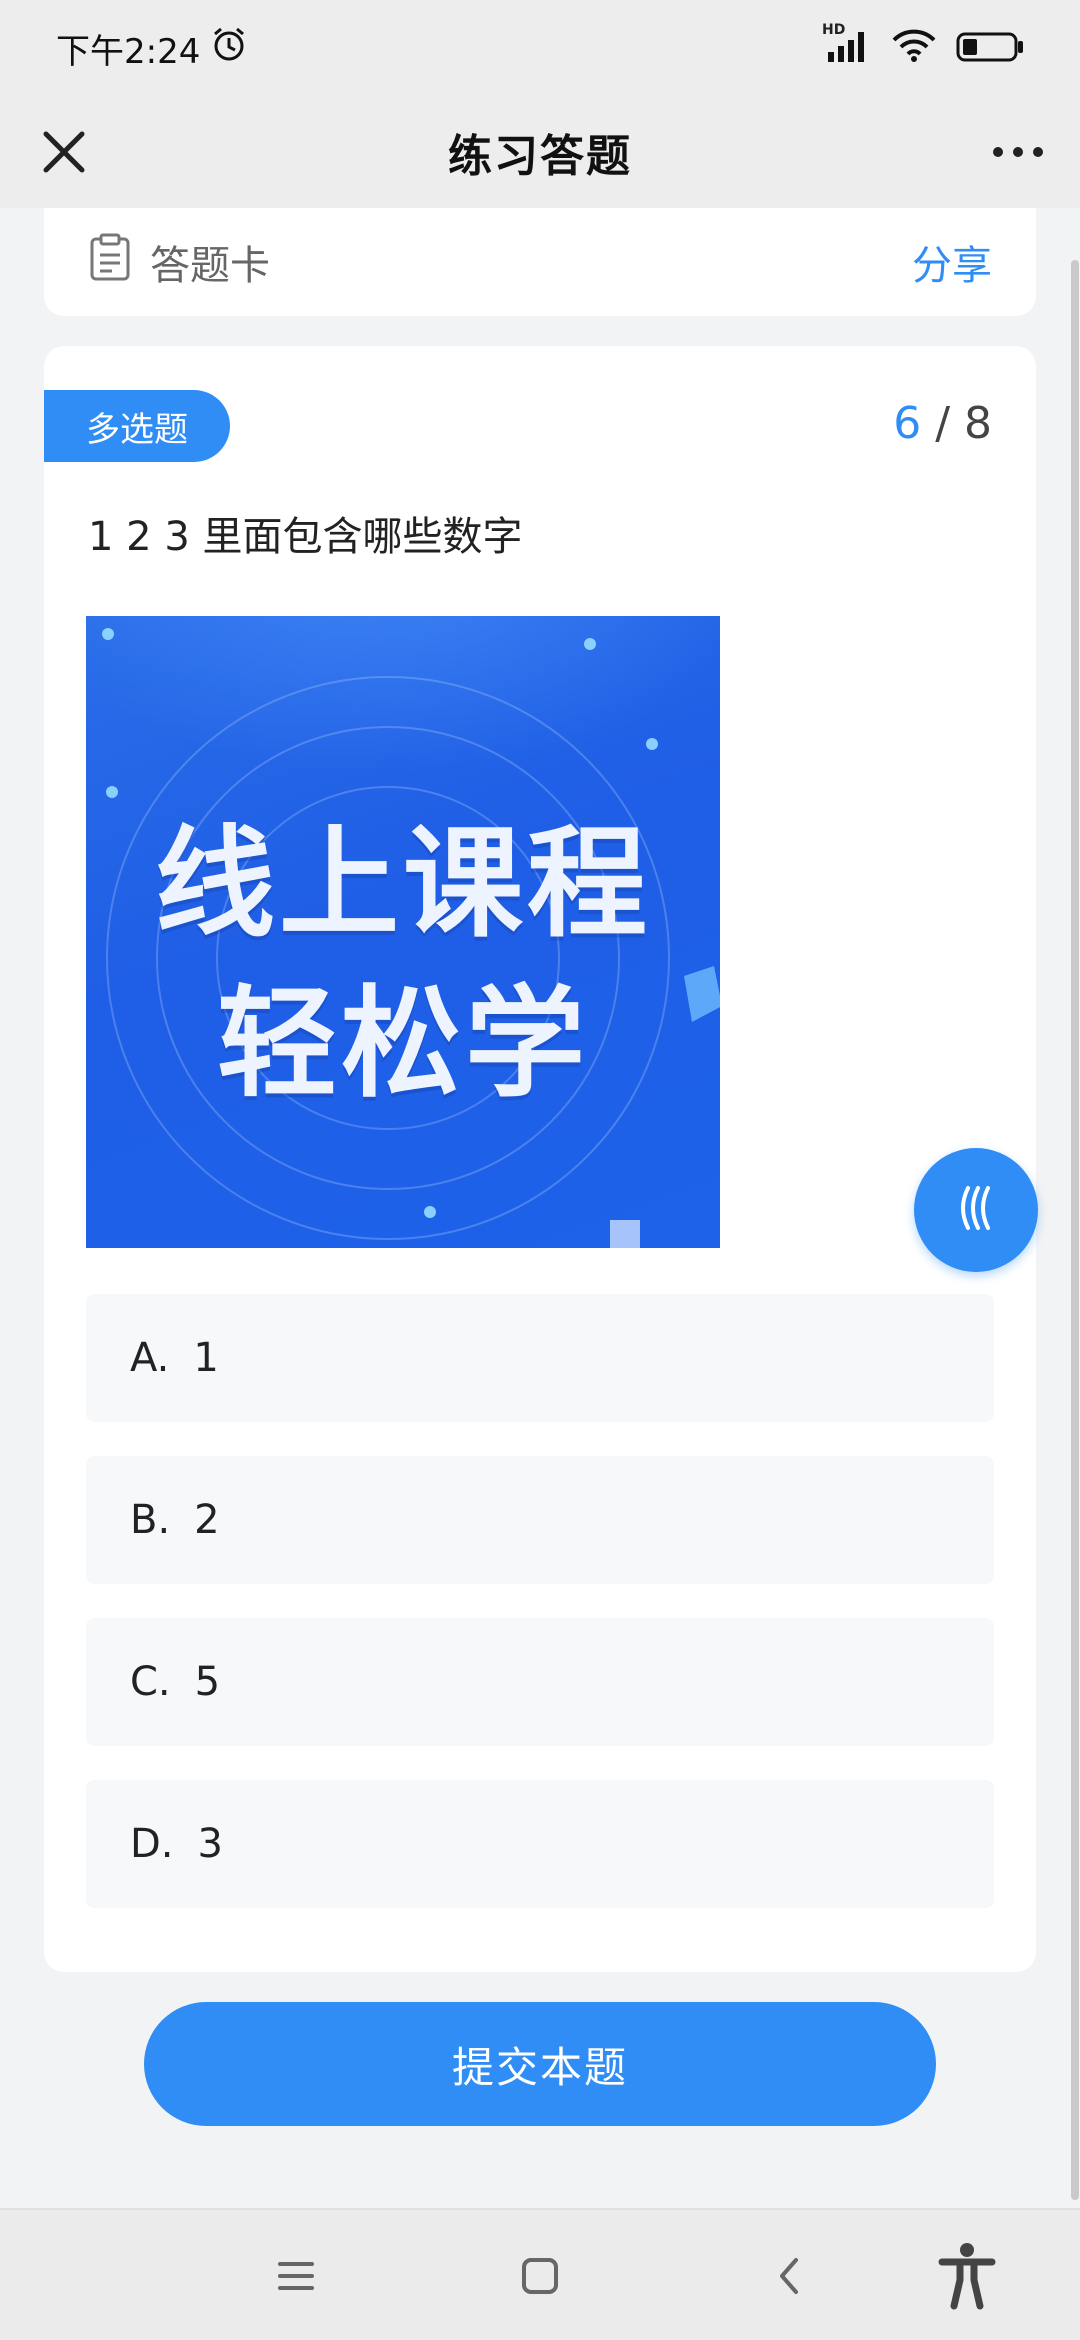  What do you see at coordinates (540, 1520) in the screenshot?
I see `option-b: B. 2` at bounding box center [540, 1520].